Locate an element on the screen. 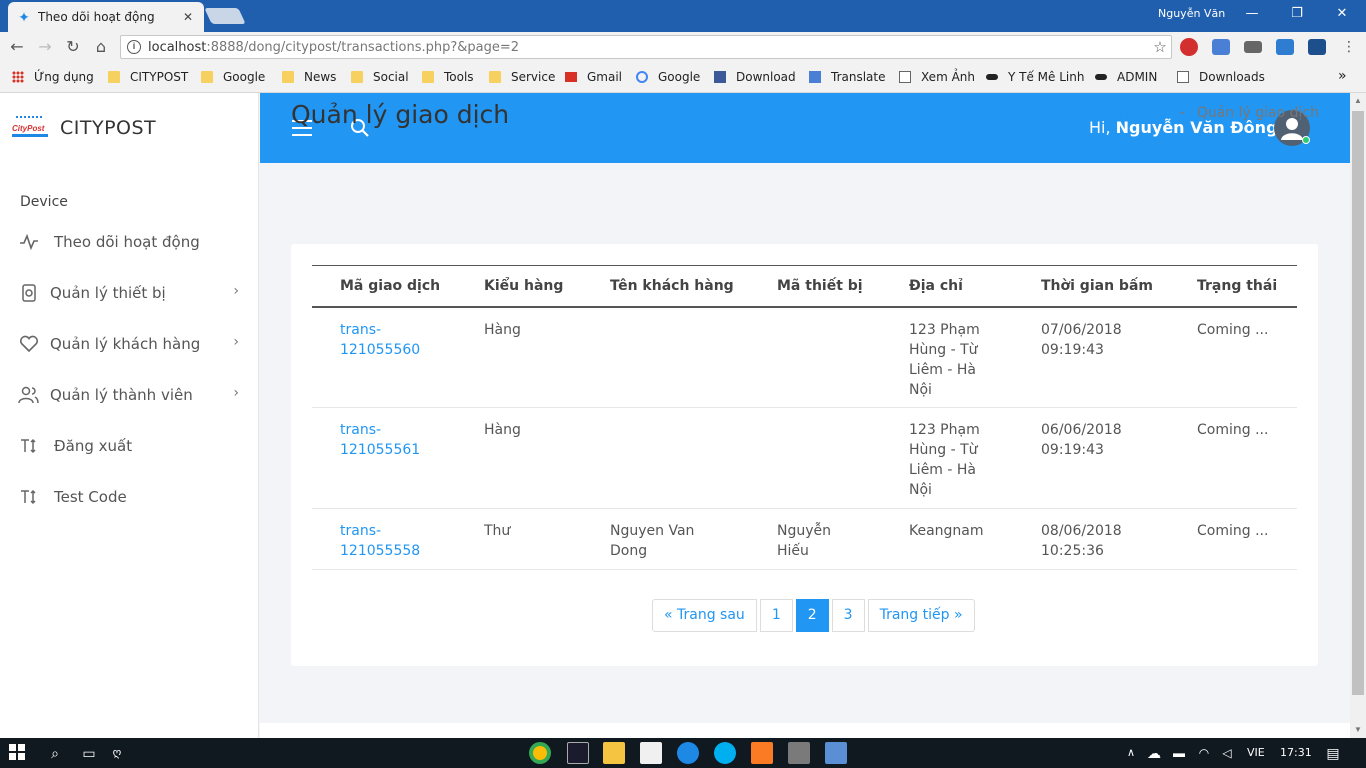 This screenshot has width=1366, height=768. phpstorm-taskbar-icon is located at coordinates (578, 753).